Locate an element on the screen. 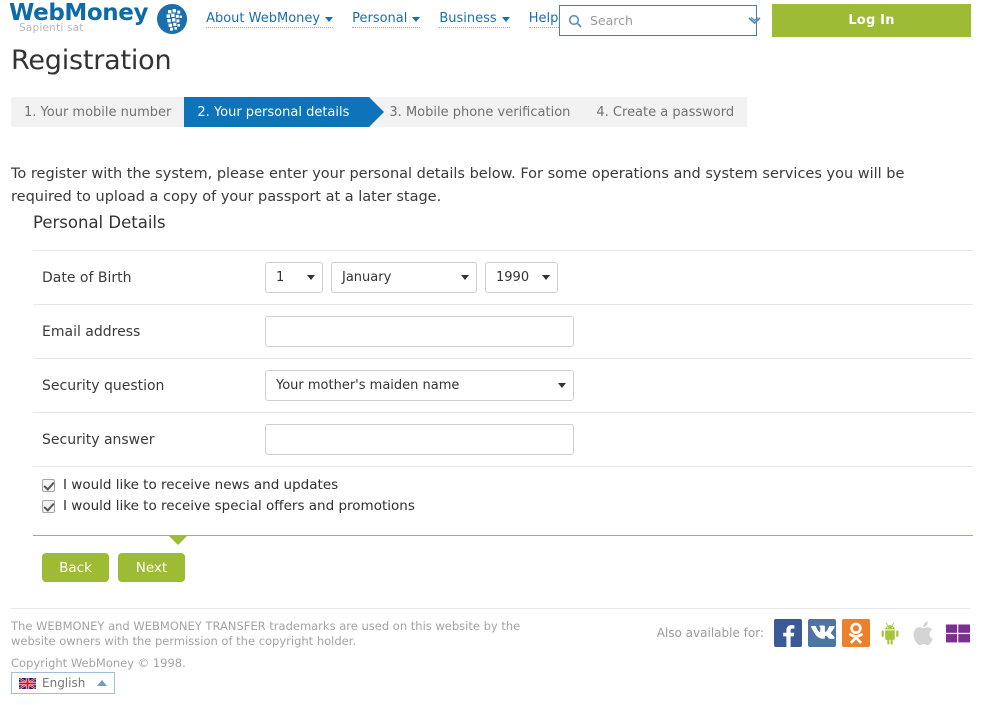 The width and height of the screenshot is (981, 705). search-input is located at coordinates (668, 20).